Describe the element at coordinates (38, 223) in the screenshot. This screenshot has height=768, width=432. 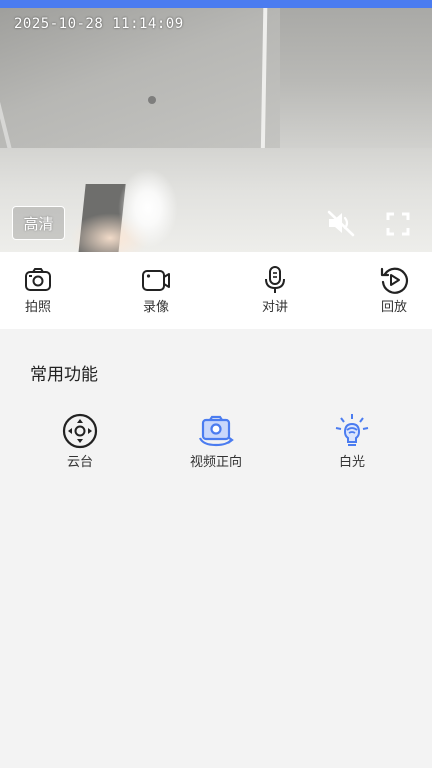
I see `quality-button: 高清` at that location.